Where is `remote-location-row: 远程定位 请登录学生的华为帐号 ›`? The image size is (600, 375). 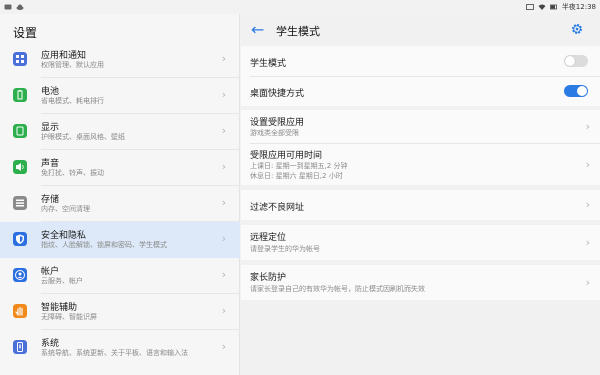 remote-location-row: 远程定位 请登录学生的华为帐号 › is located at coordinates (420, 242).